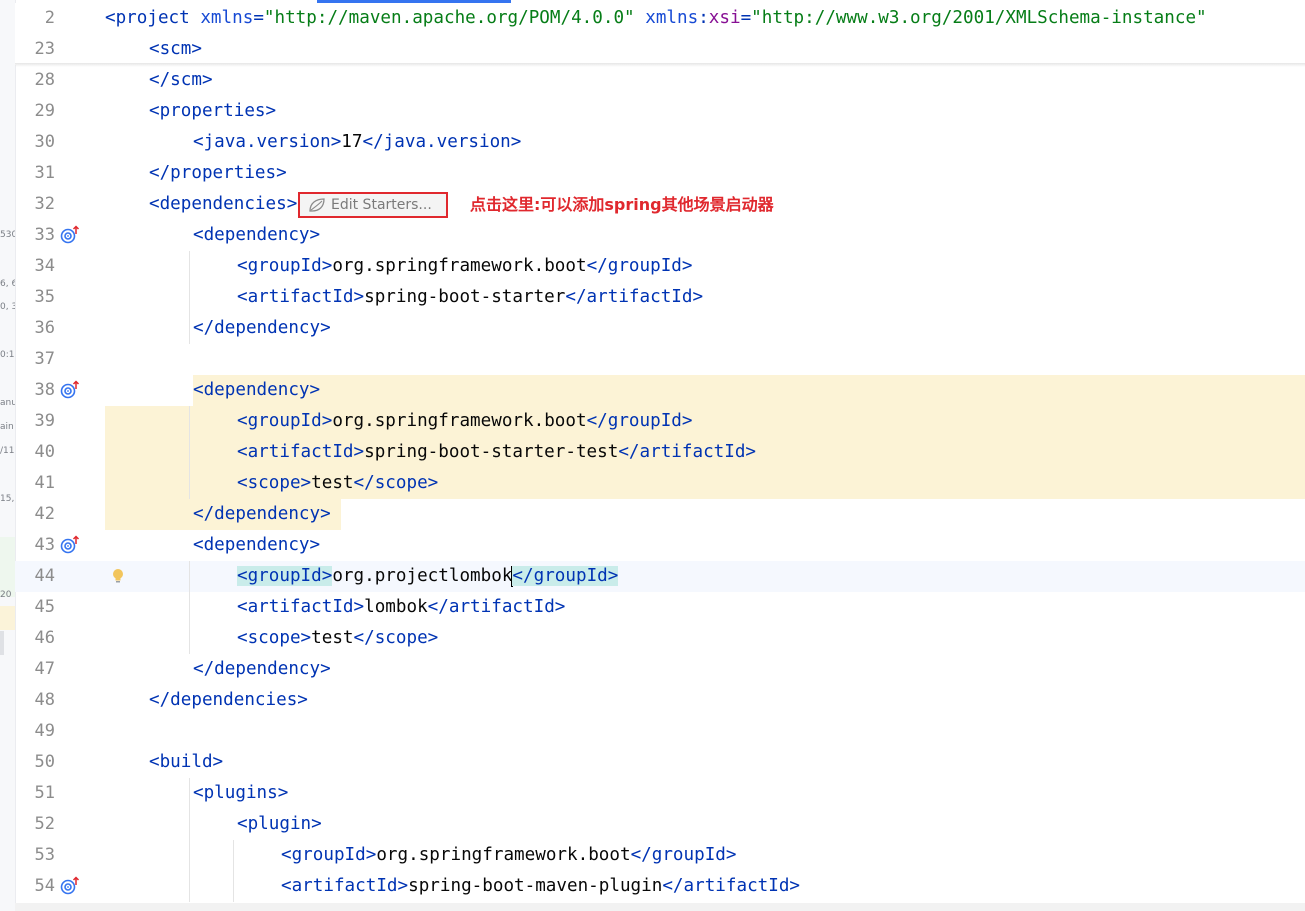 The image size is (1305, 911). I want to click on xml-token: </scope>, so click(396, 483).